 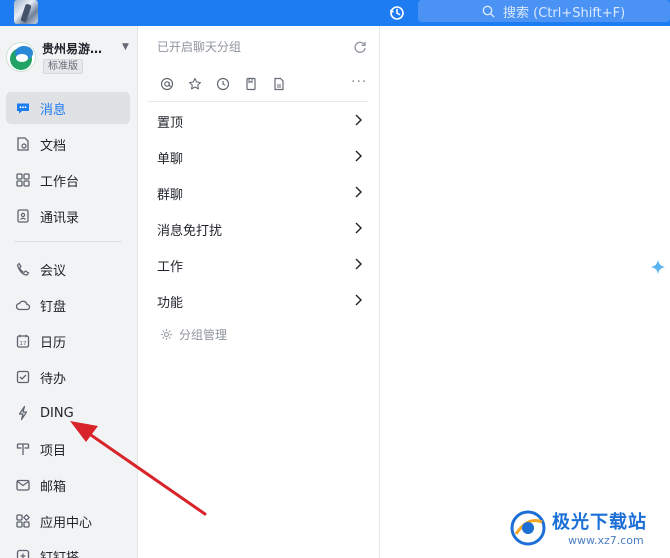 What do you see at coordinates (21, 57) in the screenshot?
I see `org-logo` at bounding box center [21, 57].